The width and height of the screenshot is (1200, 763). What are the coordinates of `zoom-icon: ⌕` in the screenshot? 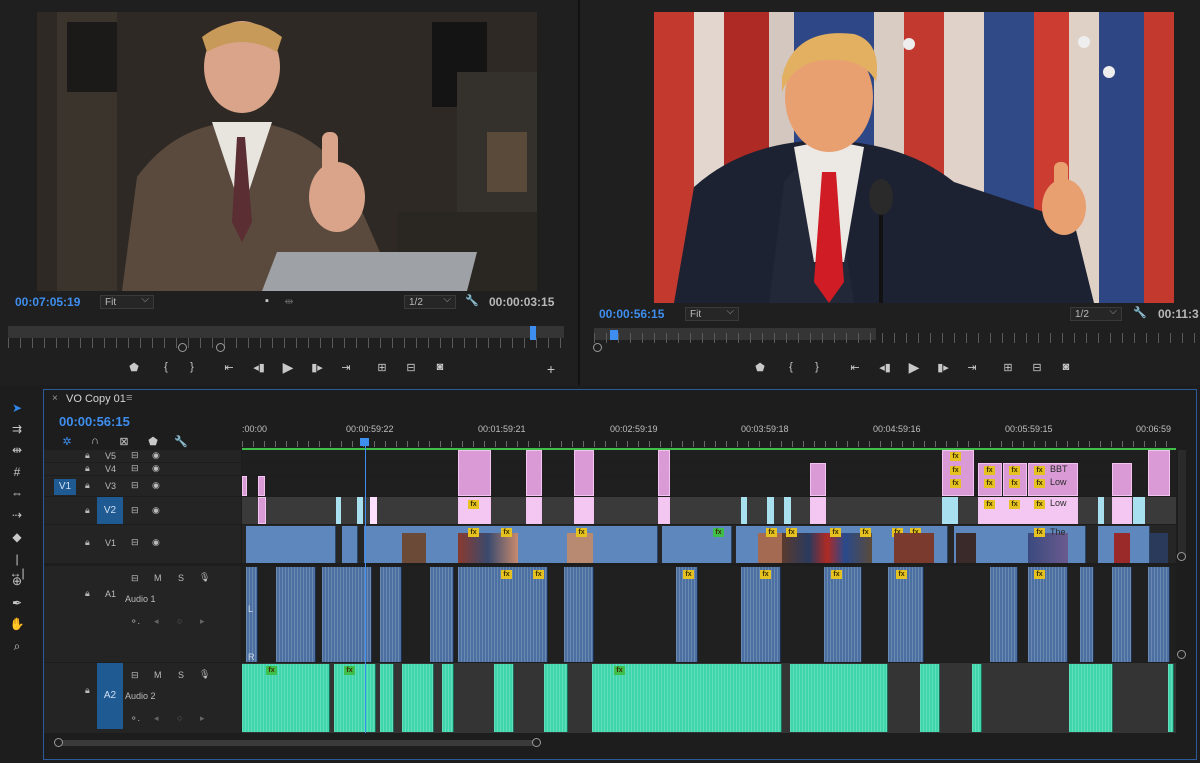 It's located at (17, 647).